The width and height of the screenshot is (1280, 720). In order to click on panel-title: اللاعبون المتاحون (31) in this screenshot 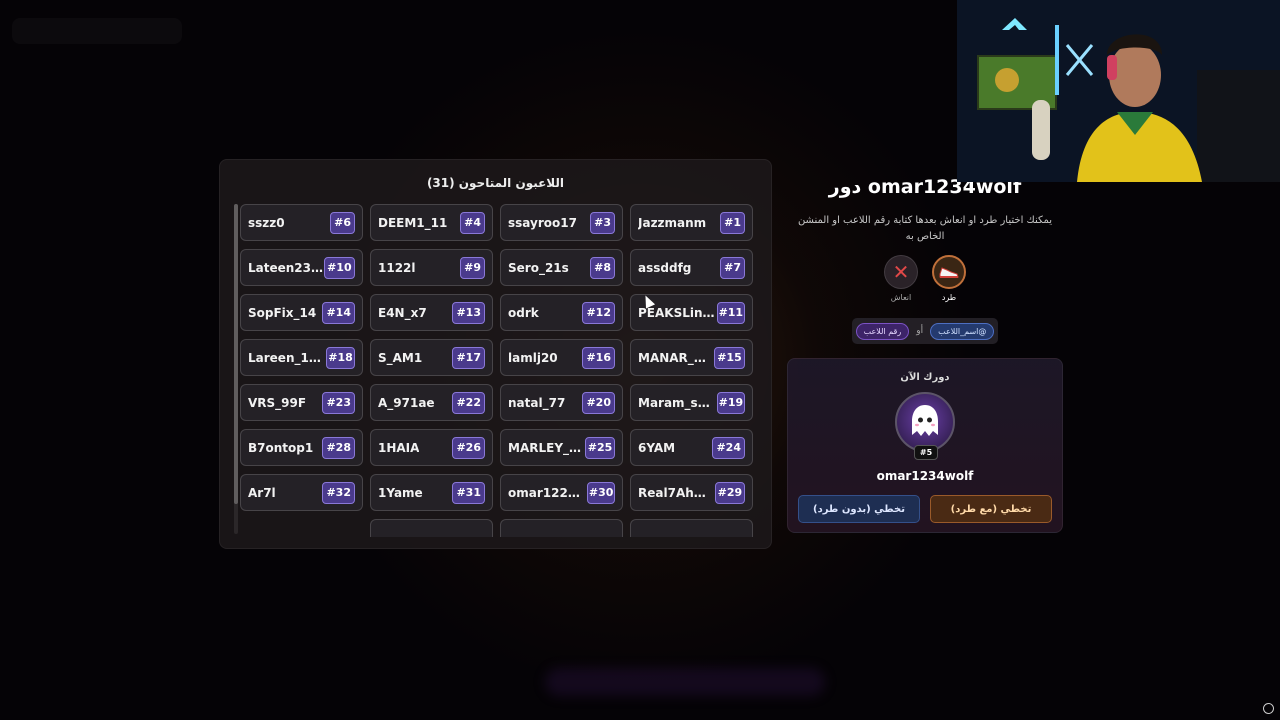, I will do `click(495, 183)`.